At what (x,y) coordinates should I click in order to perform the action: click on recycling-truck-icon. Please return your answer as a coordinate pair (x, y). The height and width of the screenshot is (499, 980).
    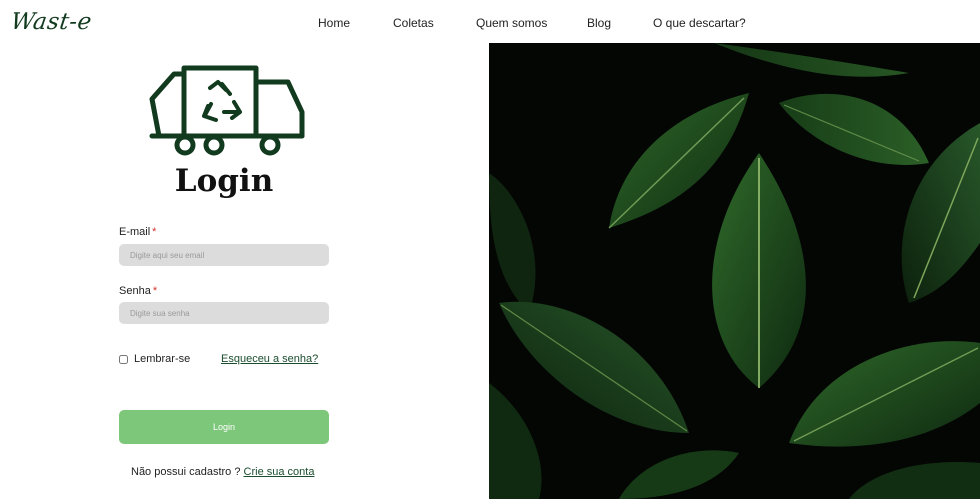
    Looking at the image, I should click on (227, 110).